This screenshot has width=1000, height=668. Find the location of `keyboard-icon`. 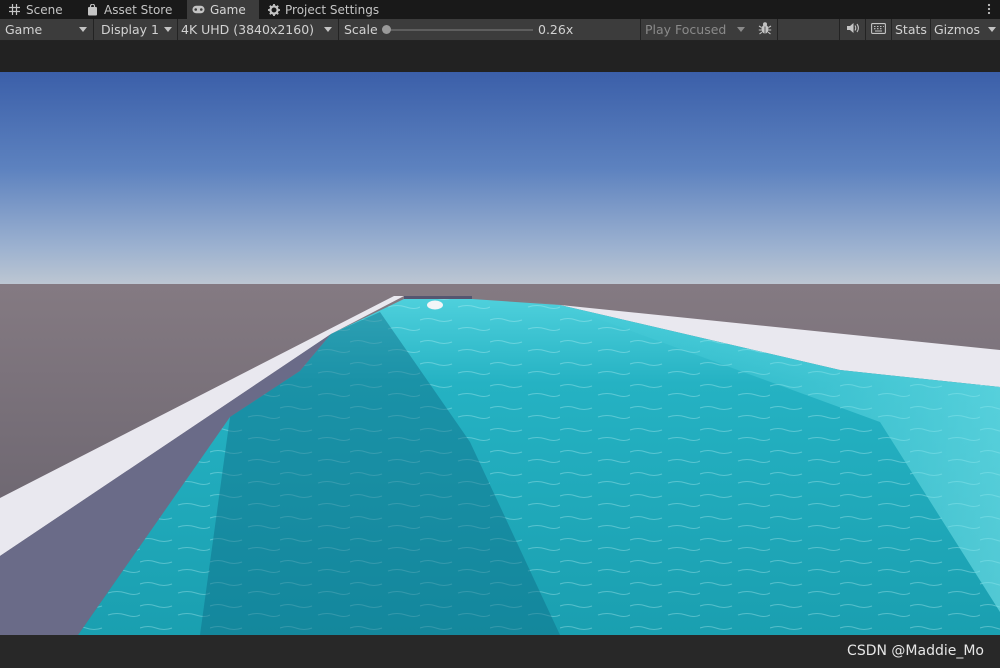

keyboard-icon is located at coordinates (878, 29).